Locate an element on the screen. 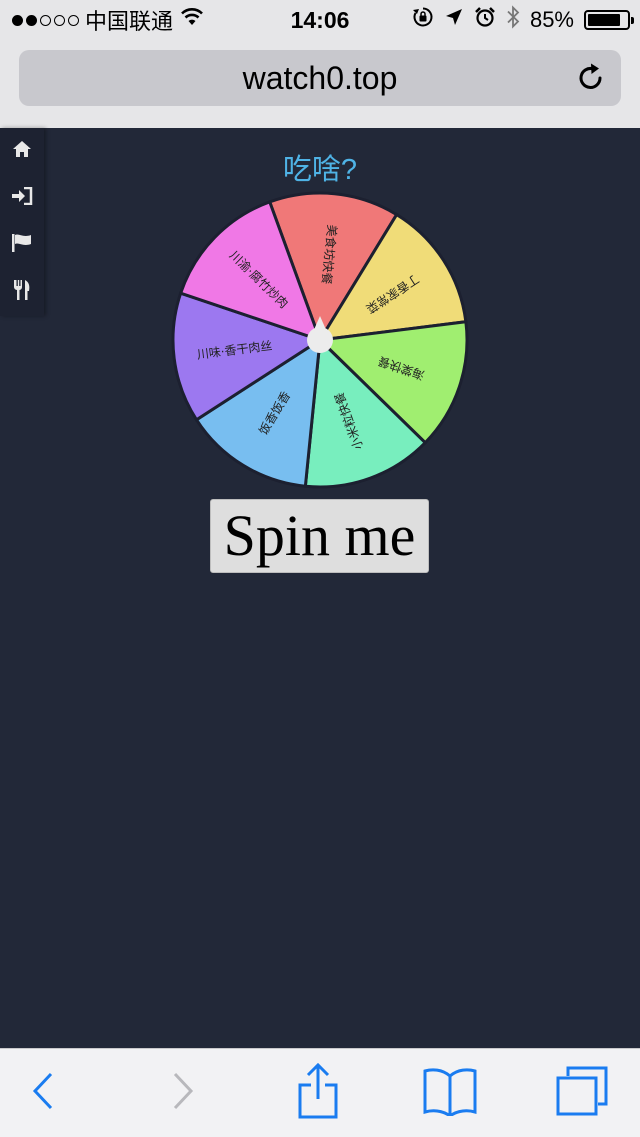  orientation-lock-icon is located at coordinates (423, 20).